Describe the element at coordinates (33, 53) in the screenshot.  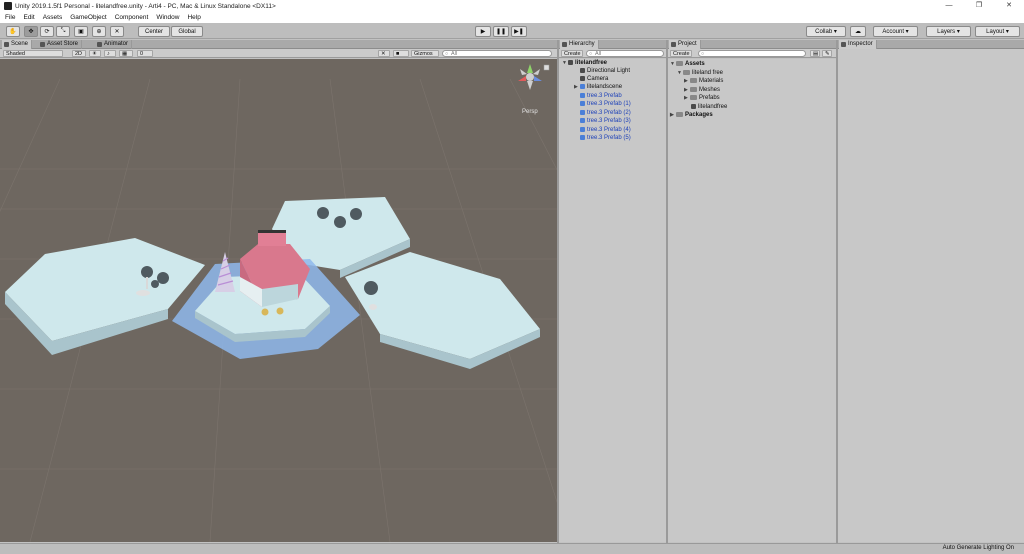
I see `shading-mode-dropdown: Shaded` at that location.